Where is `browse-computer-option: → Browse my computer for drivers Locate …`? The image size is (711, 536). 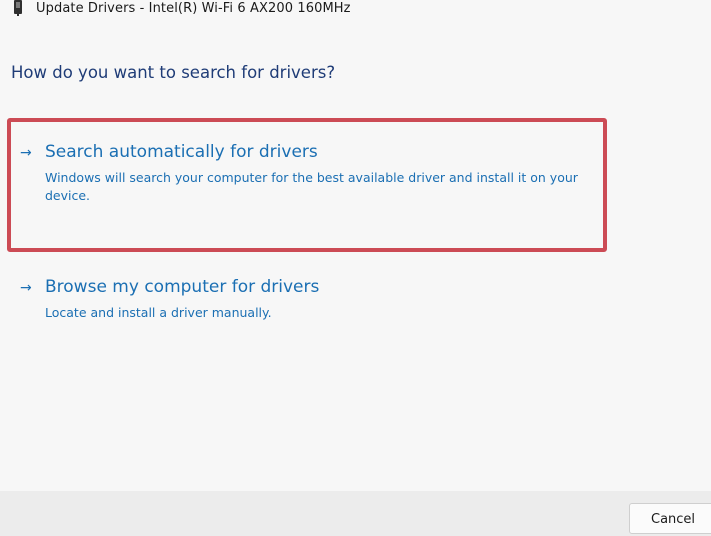 browse-computer-option: → Browse my computer for drivers Locate … is located at coordinates (315, 301).